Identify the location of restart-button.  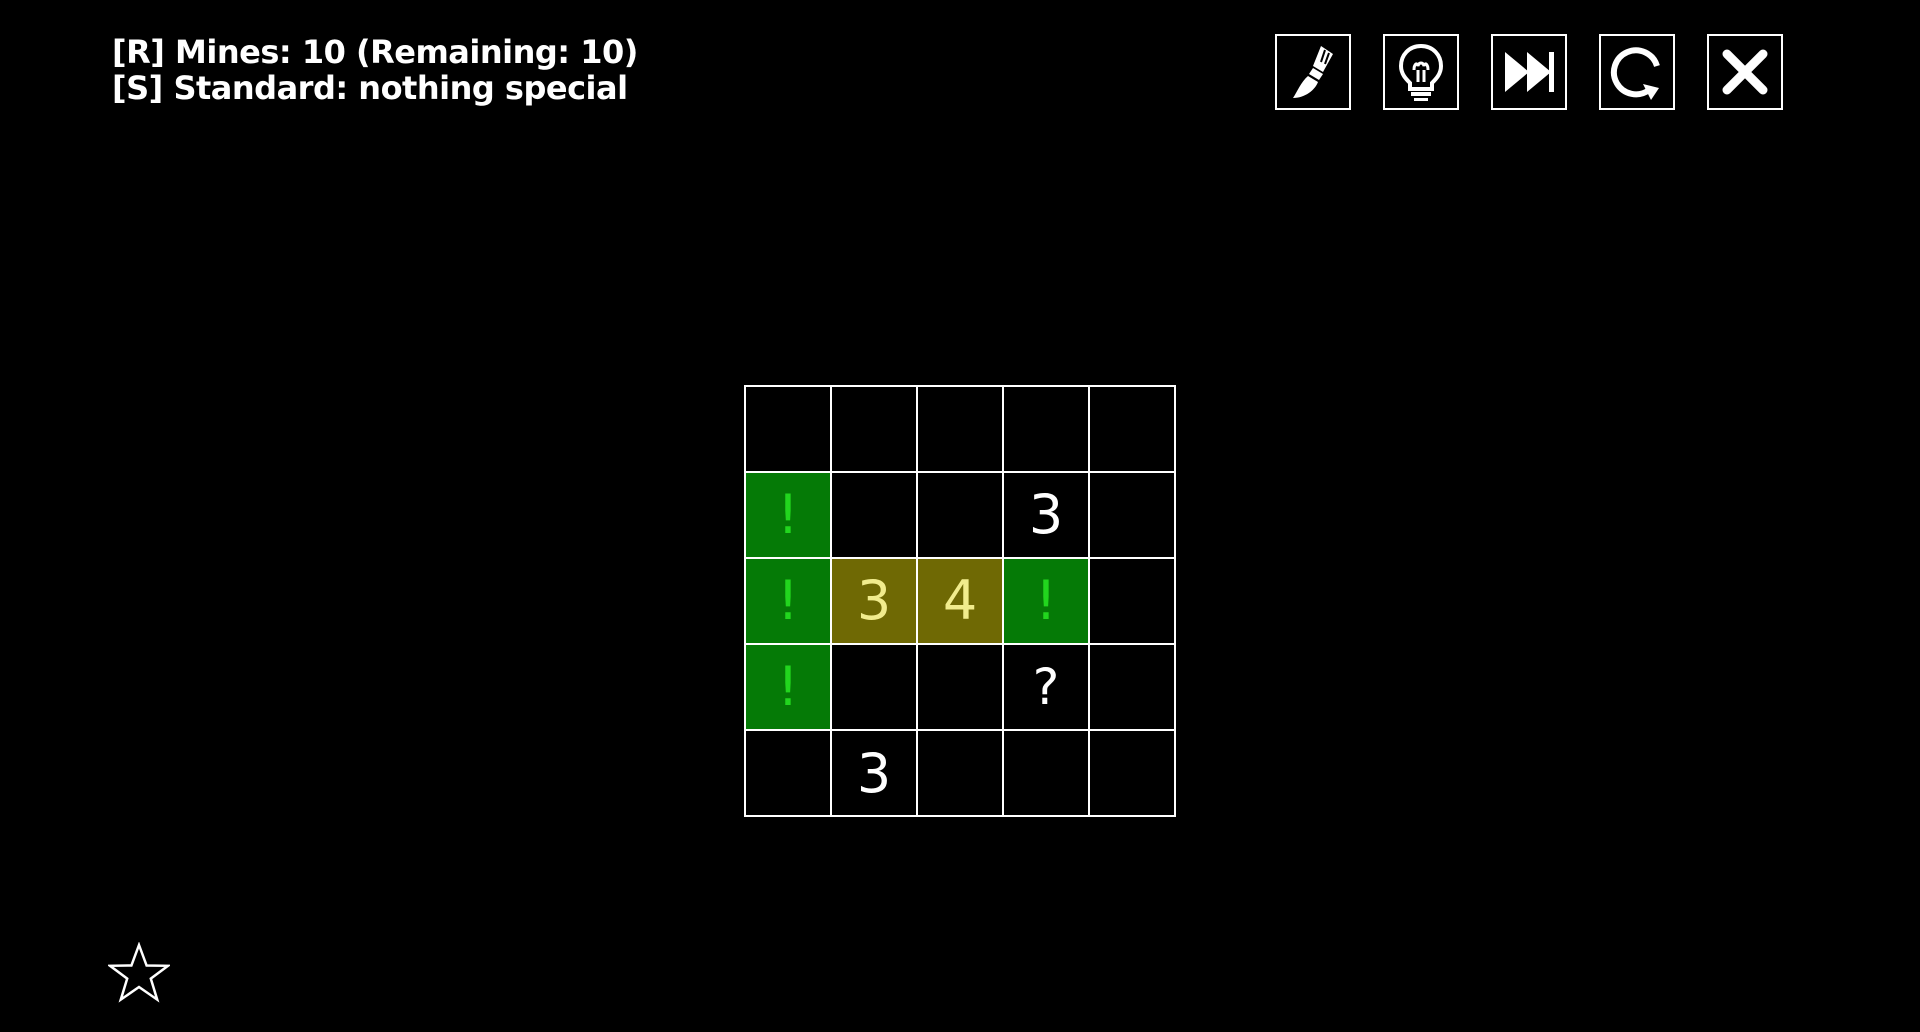
(1637, 72).